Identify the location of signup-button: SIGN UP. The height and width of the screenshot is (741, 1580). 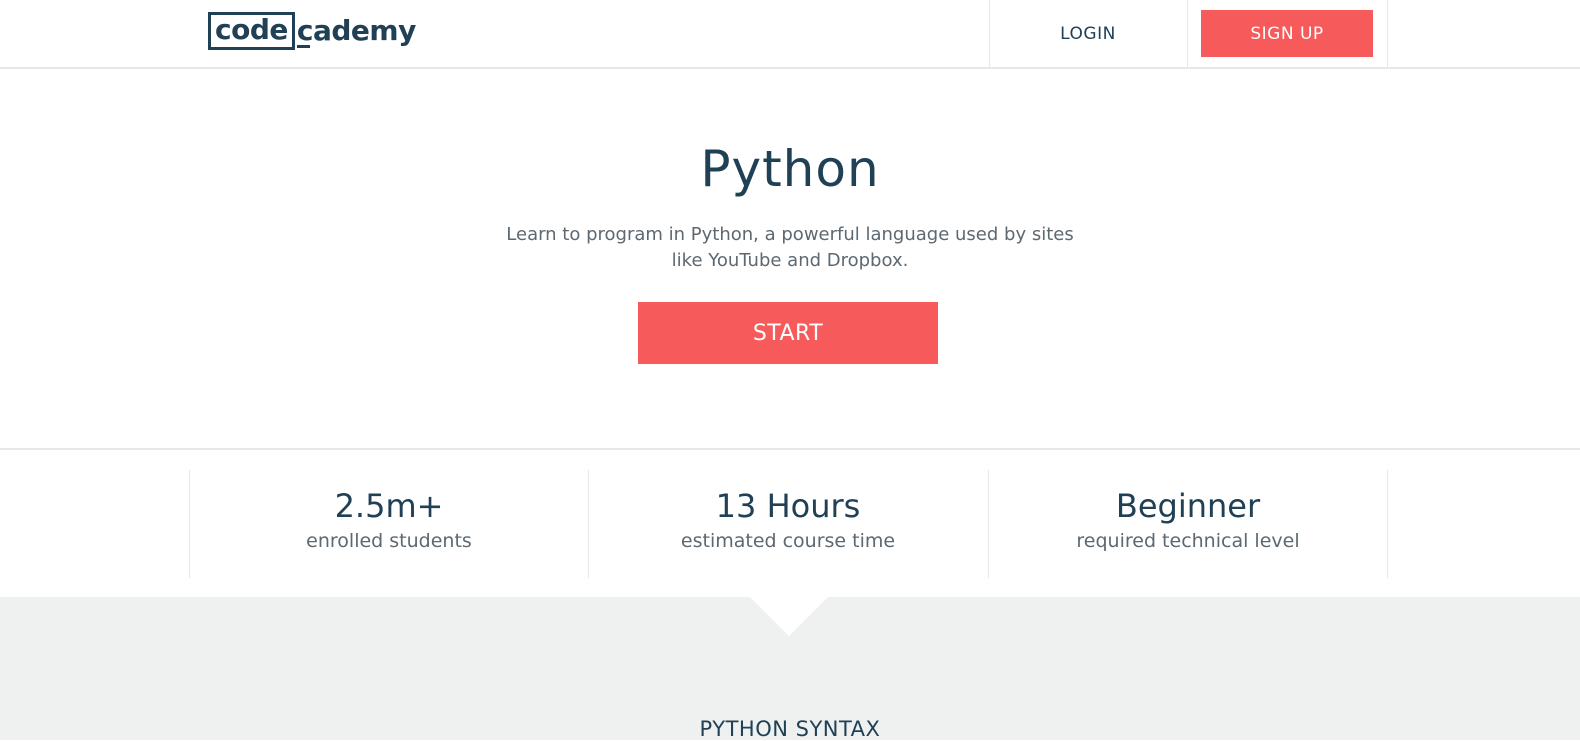
(1287, 33).